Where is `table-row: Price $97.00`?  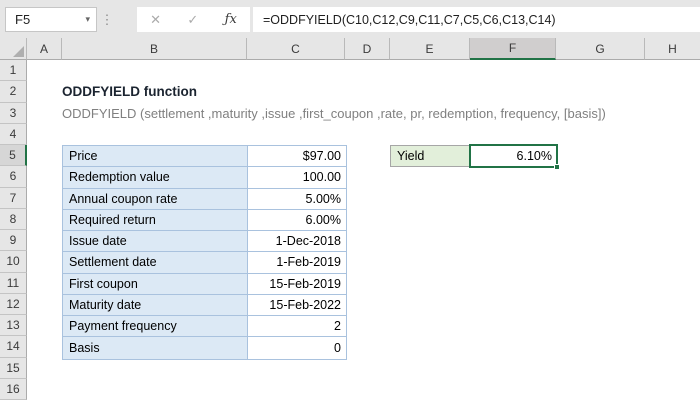
table-row: Price $97.00 is located at coordinates (204, 157).